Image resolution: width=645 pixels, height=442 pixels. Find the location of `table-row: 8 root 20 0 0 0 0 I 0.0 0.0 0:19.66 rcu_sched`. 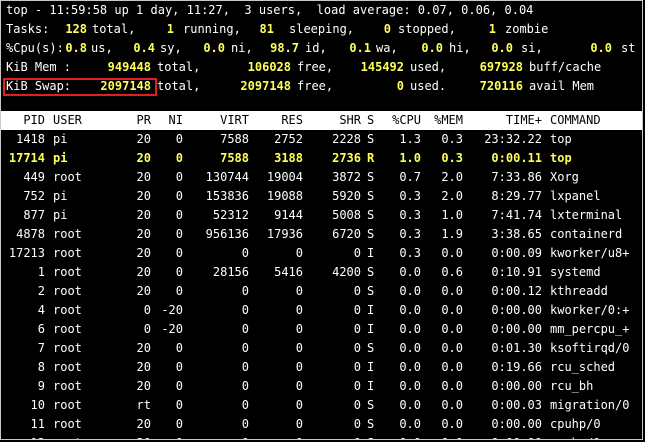

table-row: 8 root 20 0 0 0 0 I 0.0 0.0 0:19.66 rcu_sched is located at coordinates (321, 367).